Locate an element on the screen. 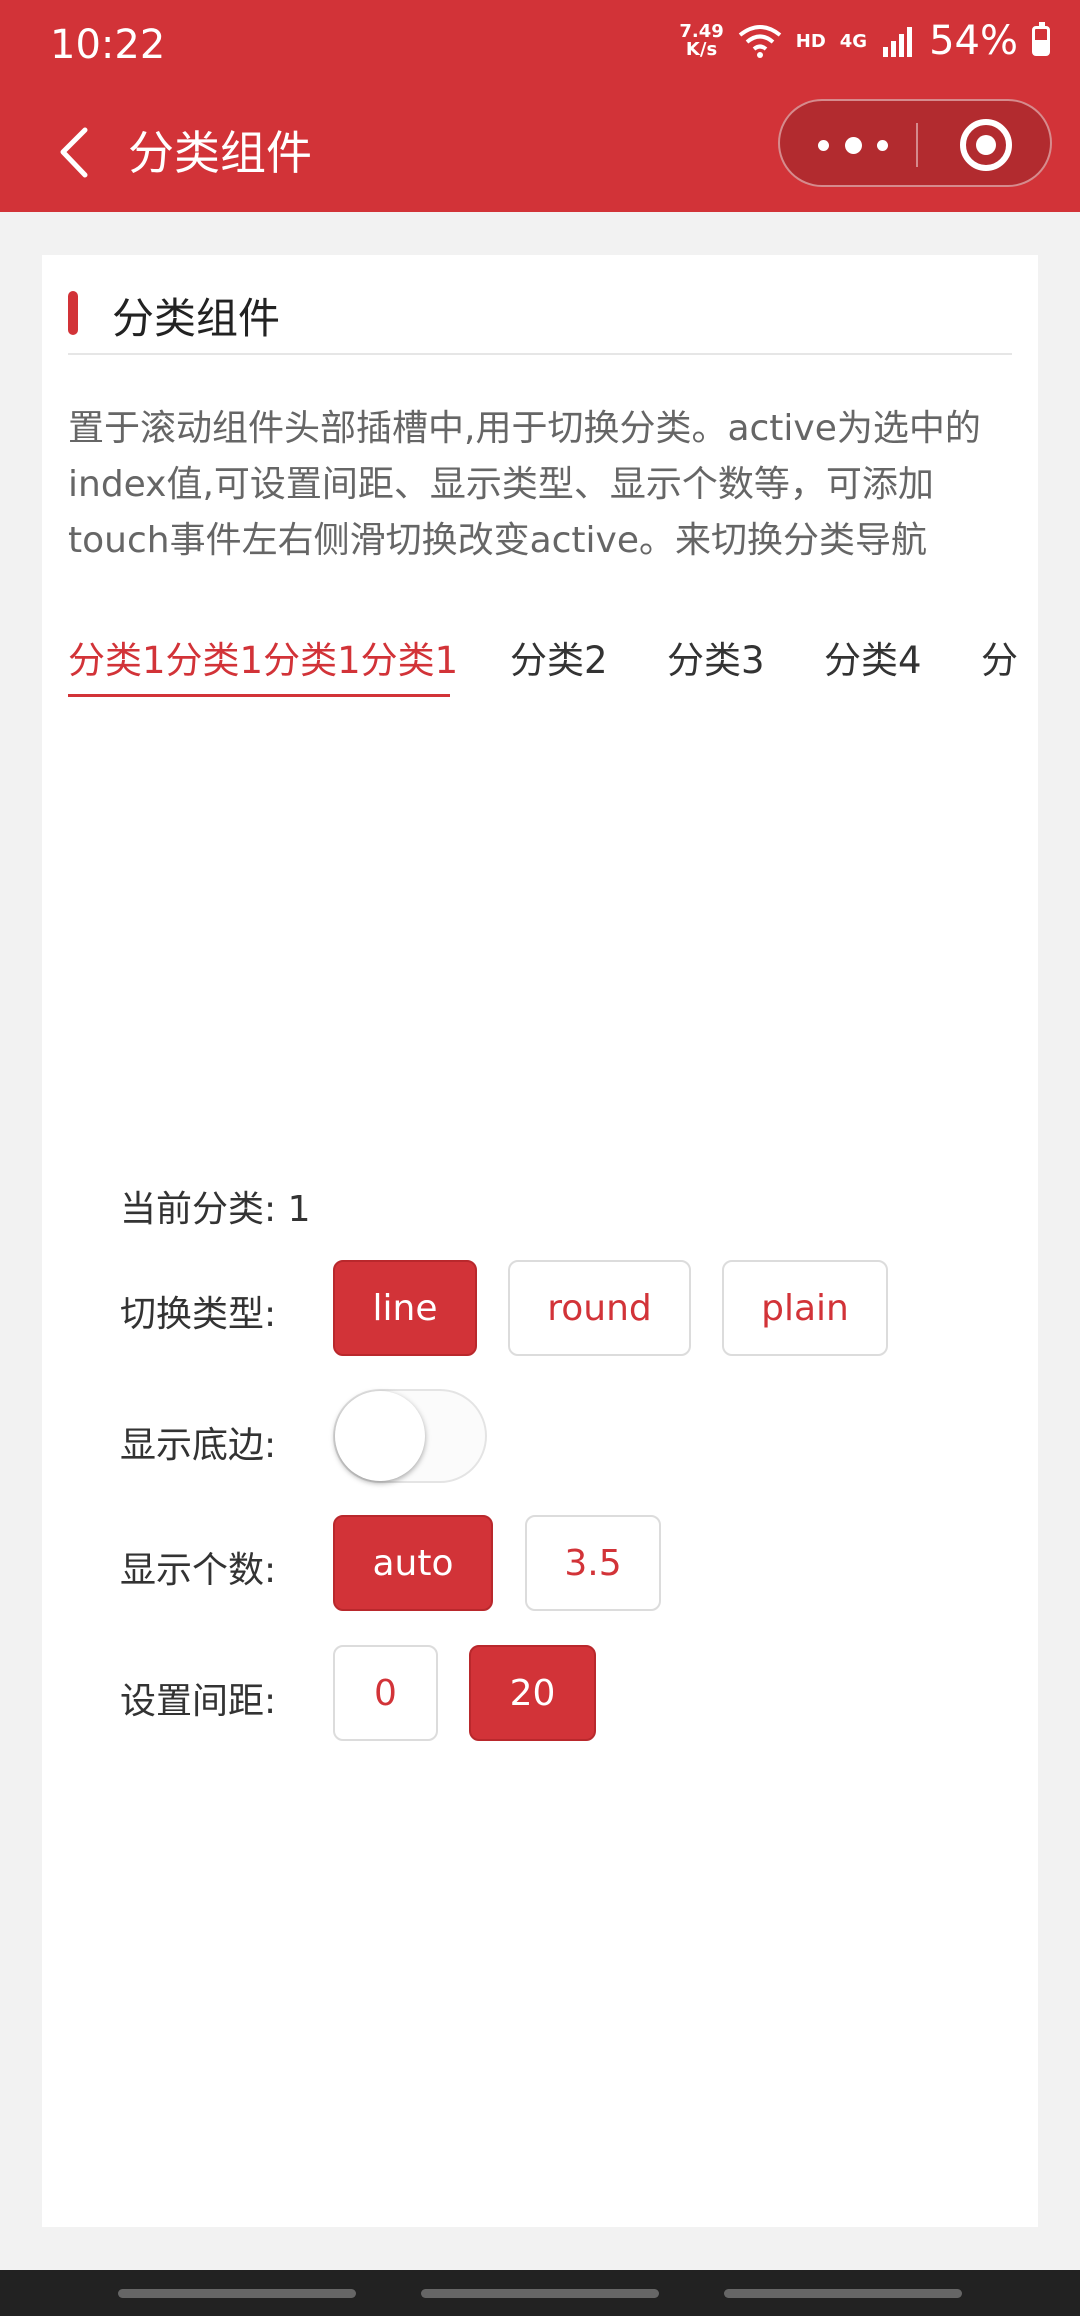 The width and height of the screenshot is (1080, 2316). card-title: 分类组件 is located at coordinates (196, 318).